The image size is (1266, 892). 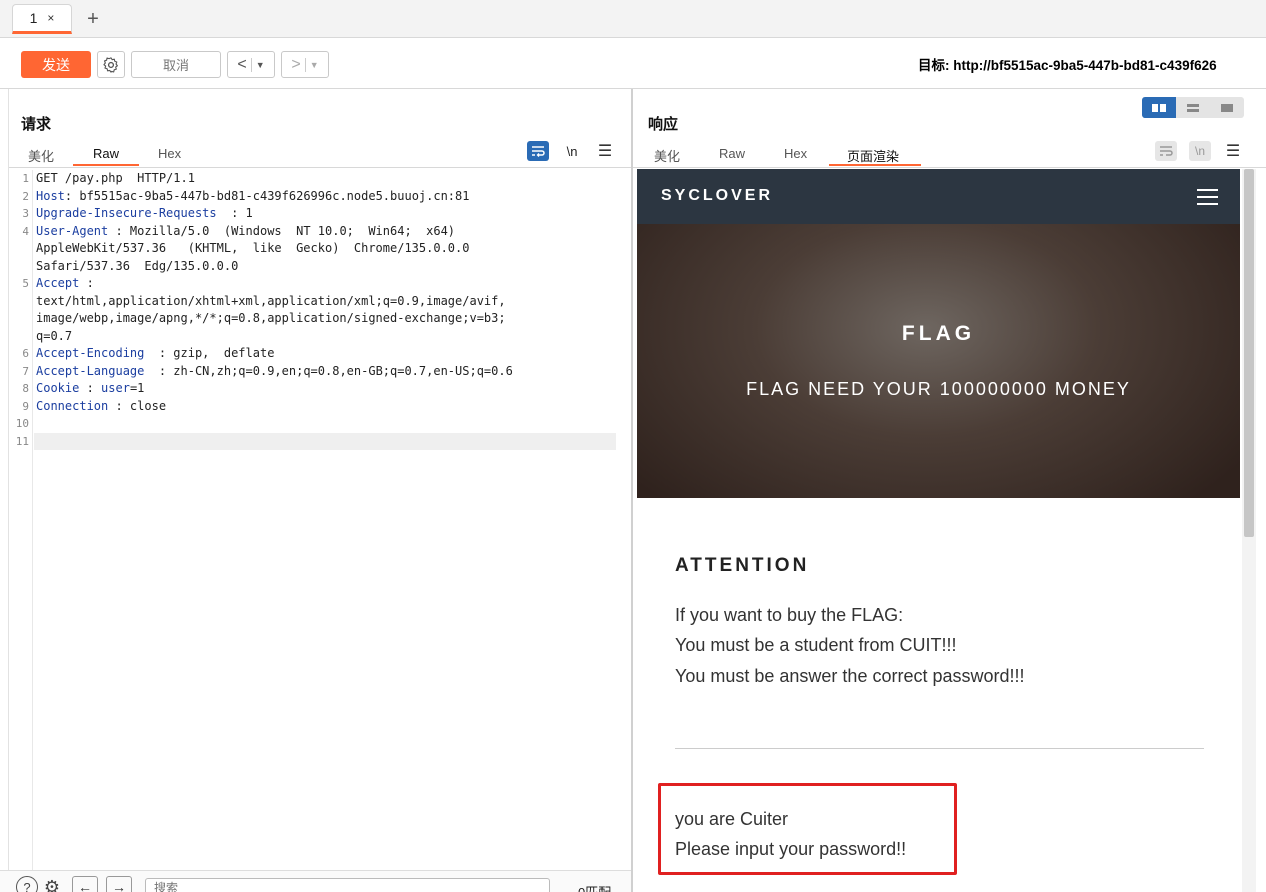 I want to click on hamburger-icon, so click(x=1207, y=197).